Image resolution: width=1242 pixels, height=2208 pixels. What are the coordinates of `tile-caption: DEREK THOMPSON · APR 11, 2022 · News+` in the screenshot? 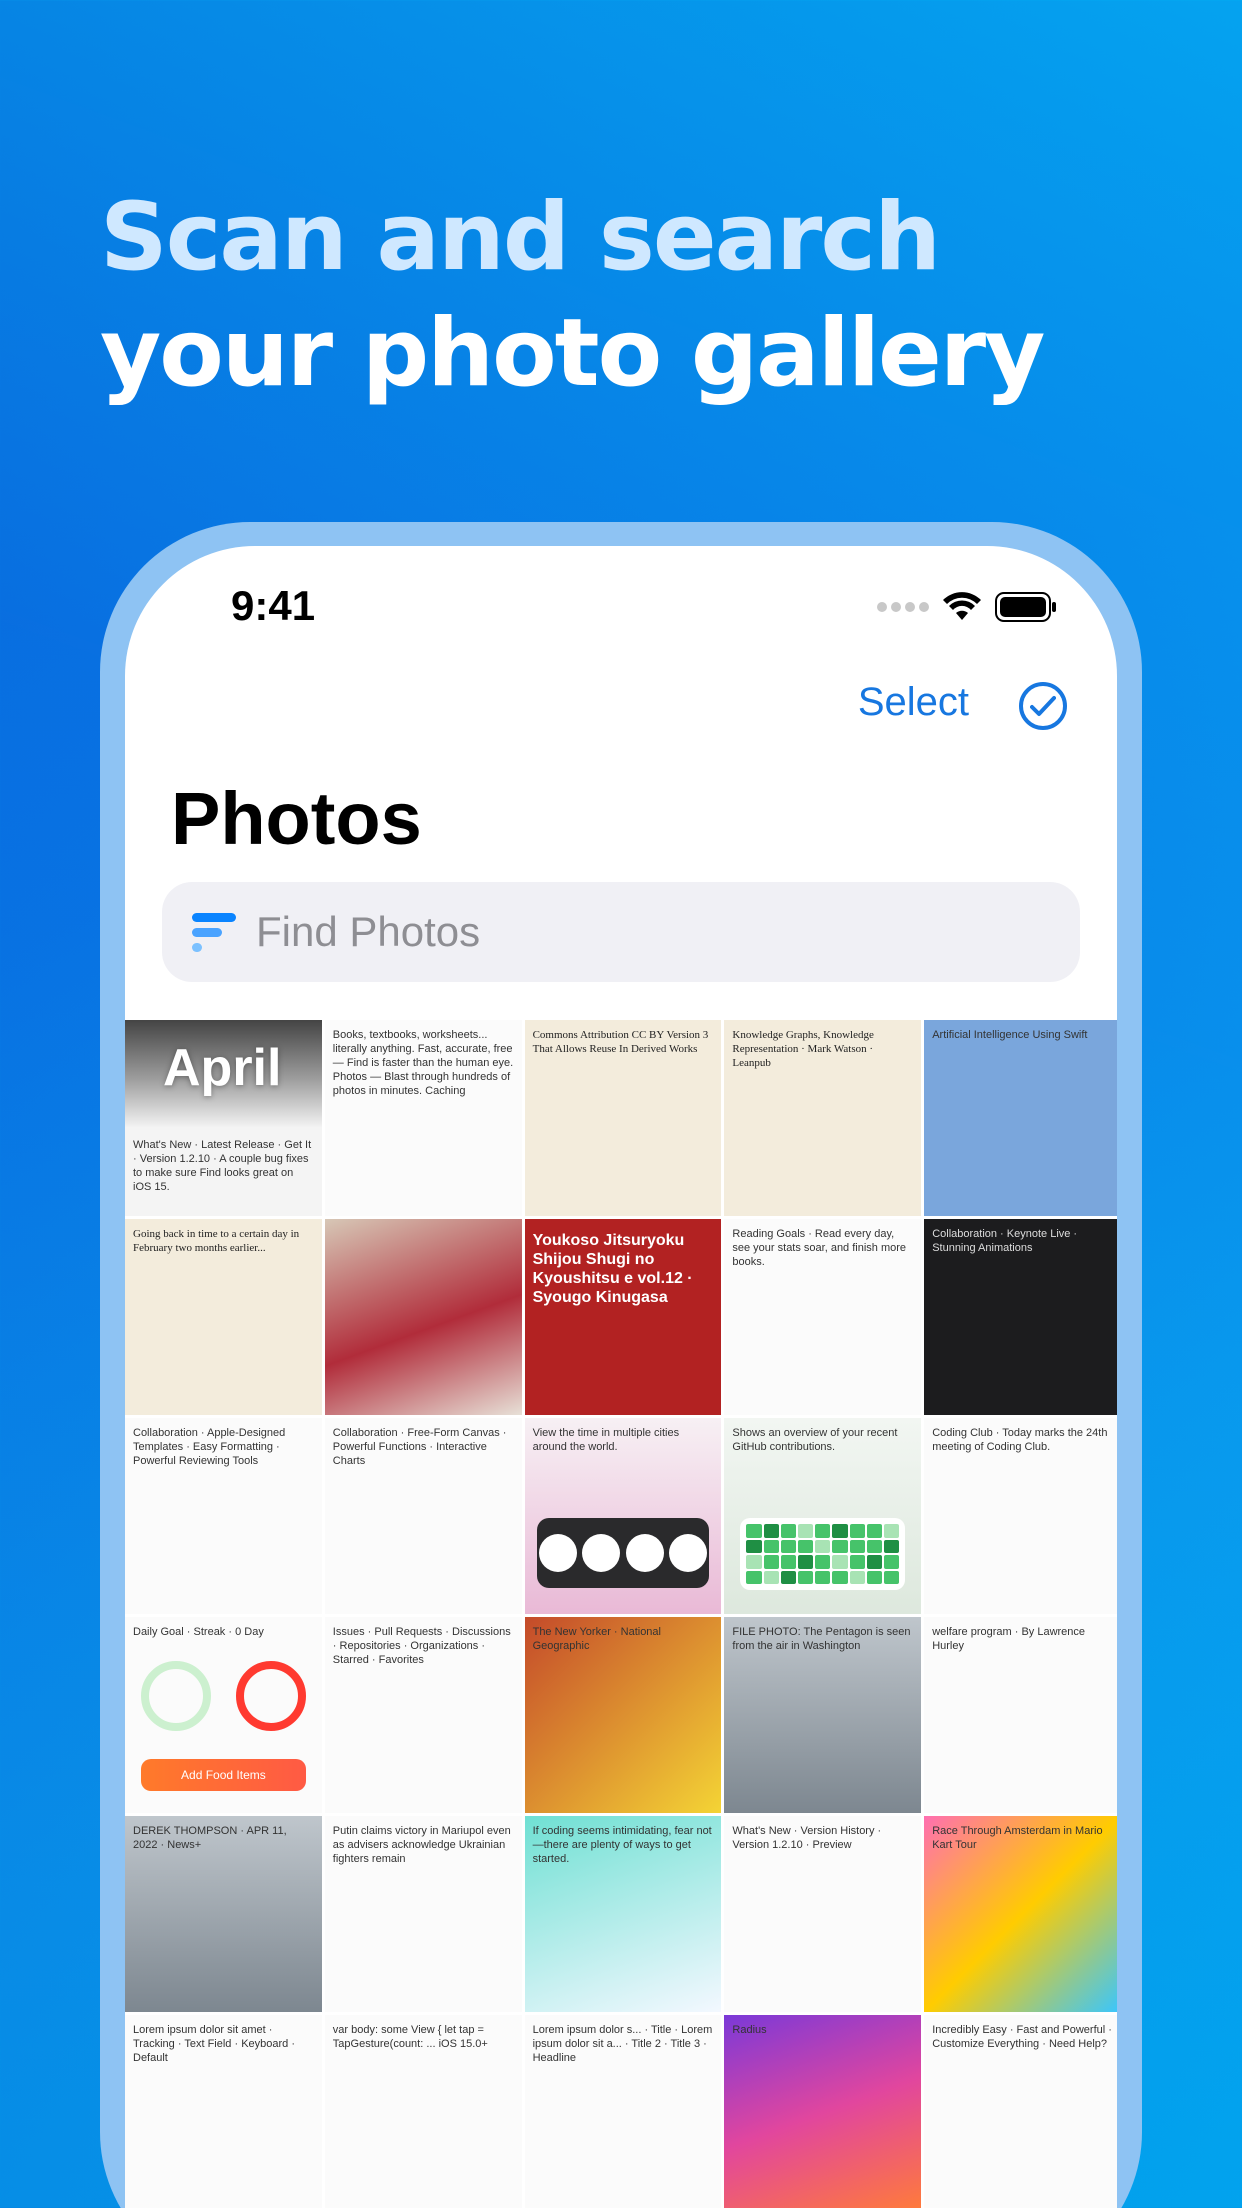 It's located at (210, 1838).